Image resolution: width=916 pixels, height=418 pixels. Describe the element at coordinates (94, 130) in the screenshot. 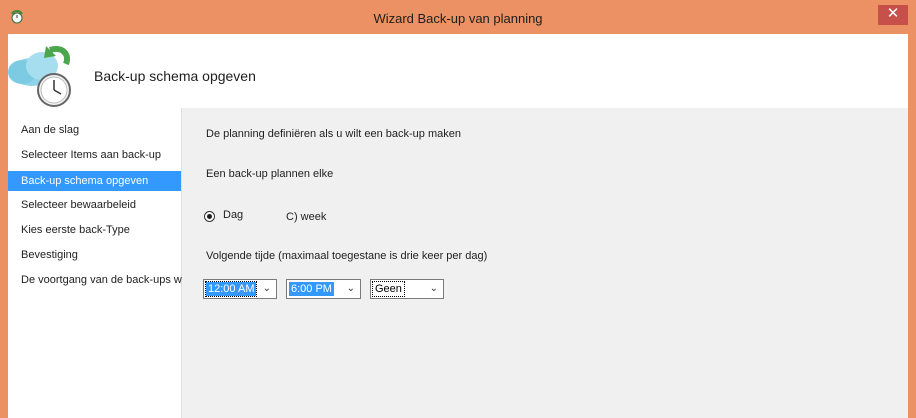

I see `step-getting-started: Aan de slag` at that location.